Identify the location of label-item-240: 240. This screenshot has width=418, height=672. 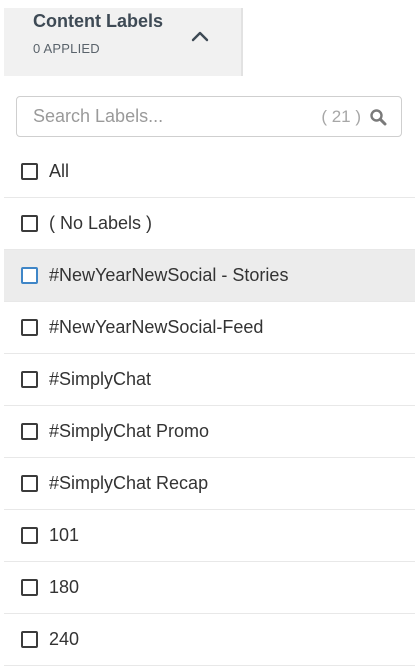
(209, 640).